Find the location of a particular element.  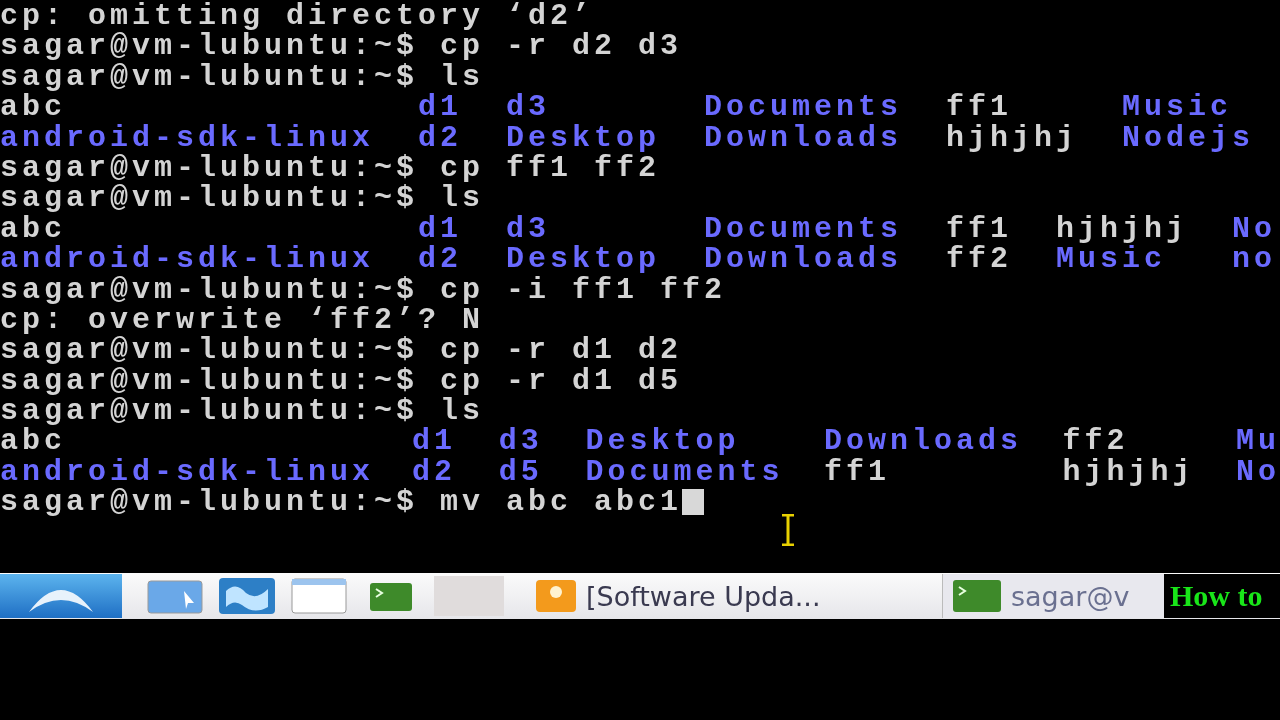

terminal-icon is located at coordinates (977, 596).